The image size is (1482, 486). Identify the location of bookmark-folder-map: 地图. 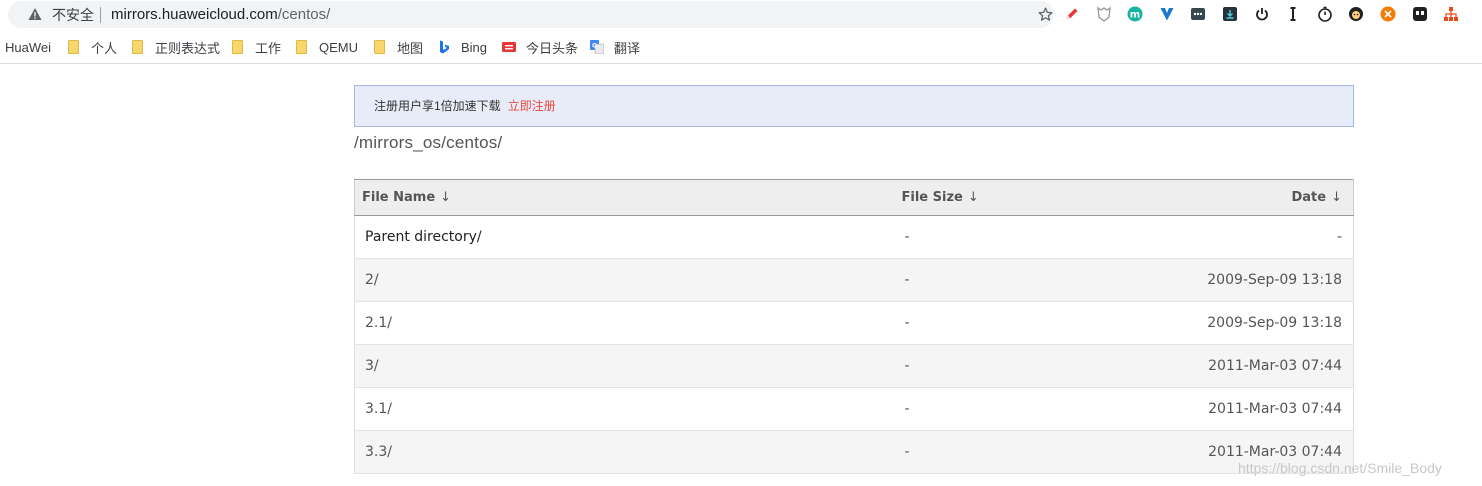
(398, 47).